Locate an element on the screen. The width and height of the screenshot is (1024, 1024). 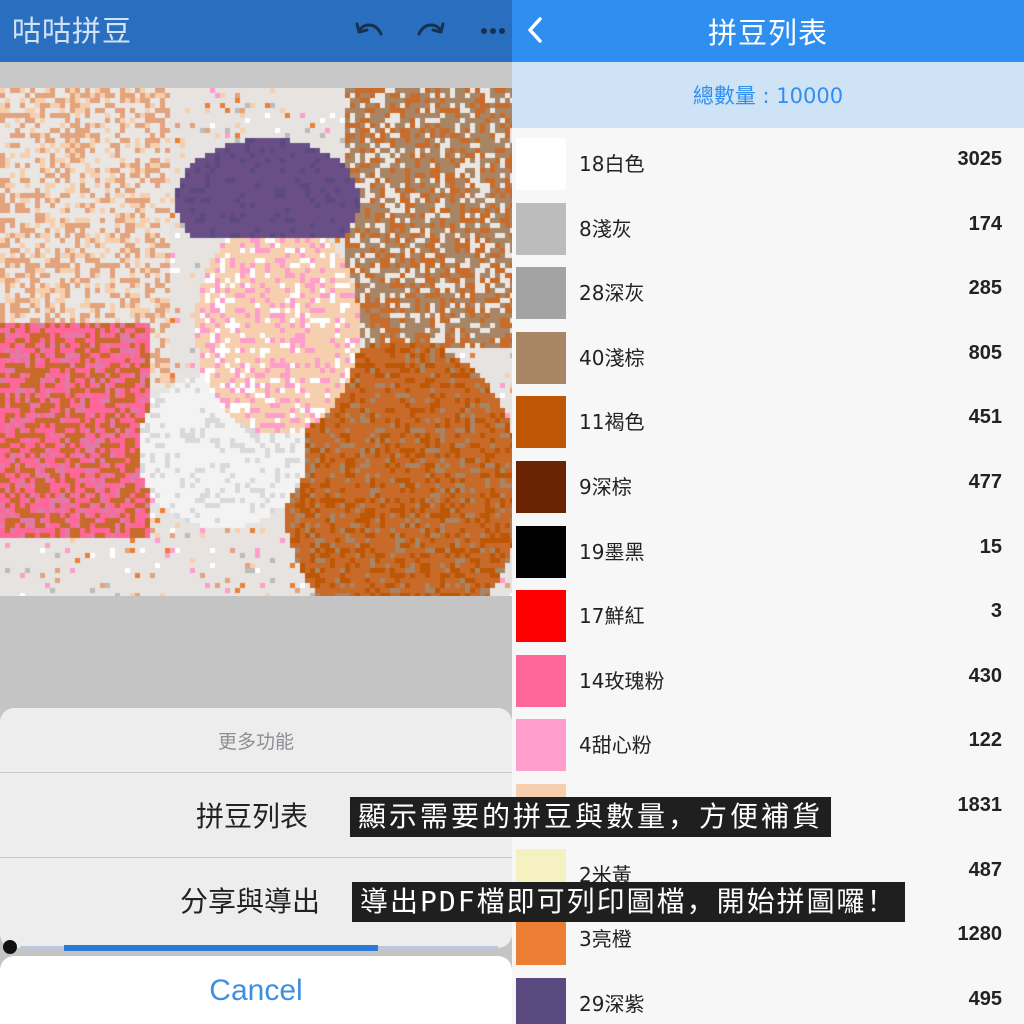
bead-name: 18白色 is located at coordinates (612, 164).